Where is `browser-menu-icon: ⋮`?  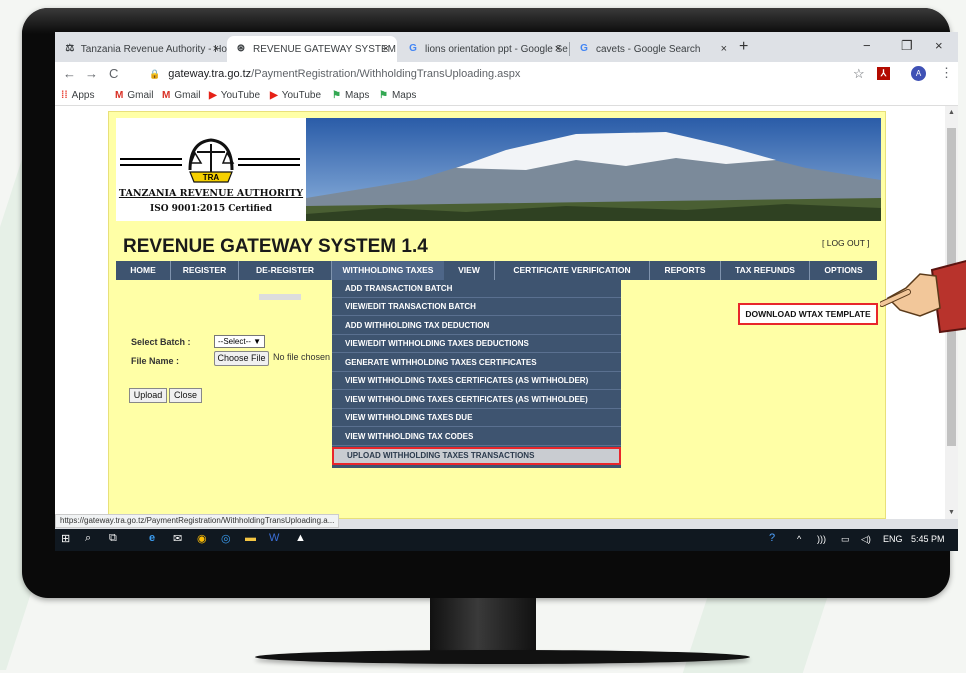
browser-menu-icon: ⋮ is located at coordinates (946, 73).